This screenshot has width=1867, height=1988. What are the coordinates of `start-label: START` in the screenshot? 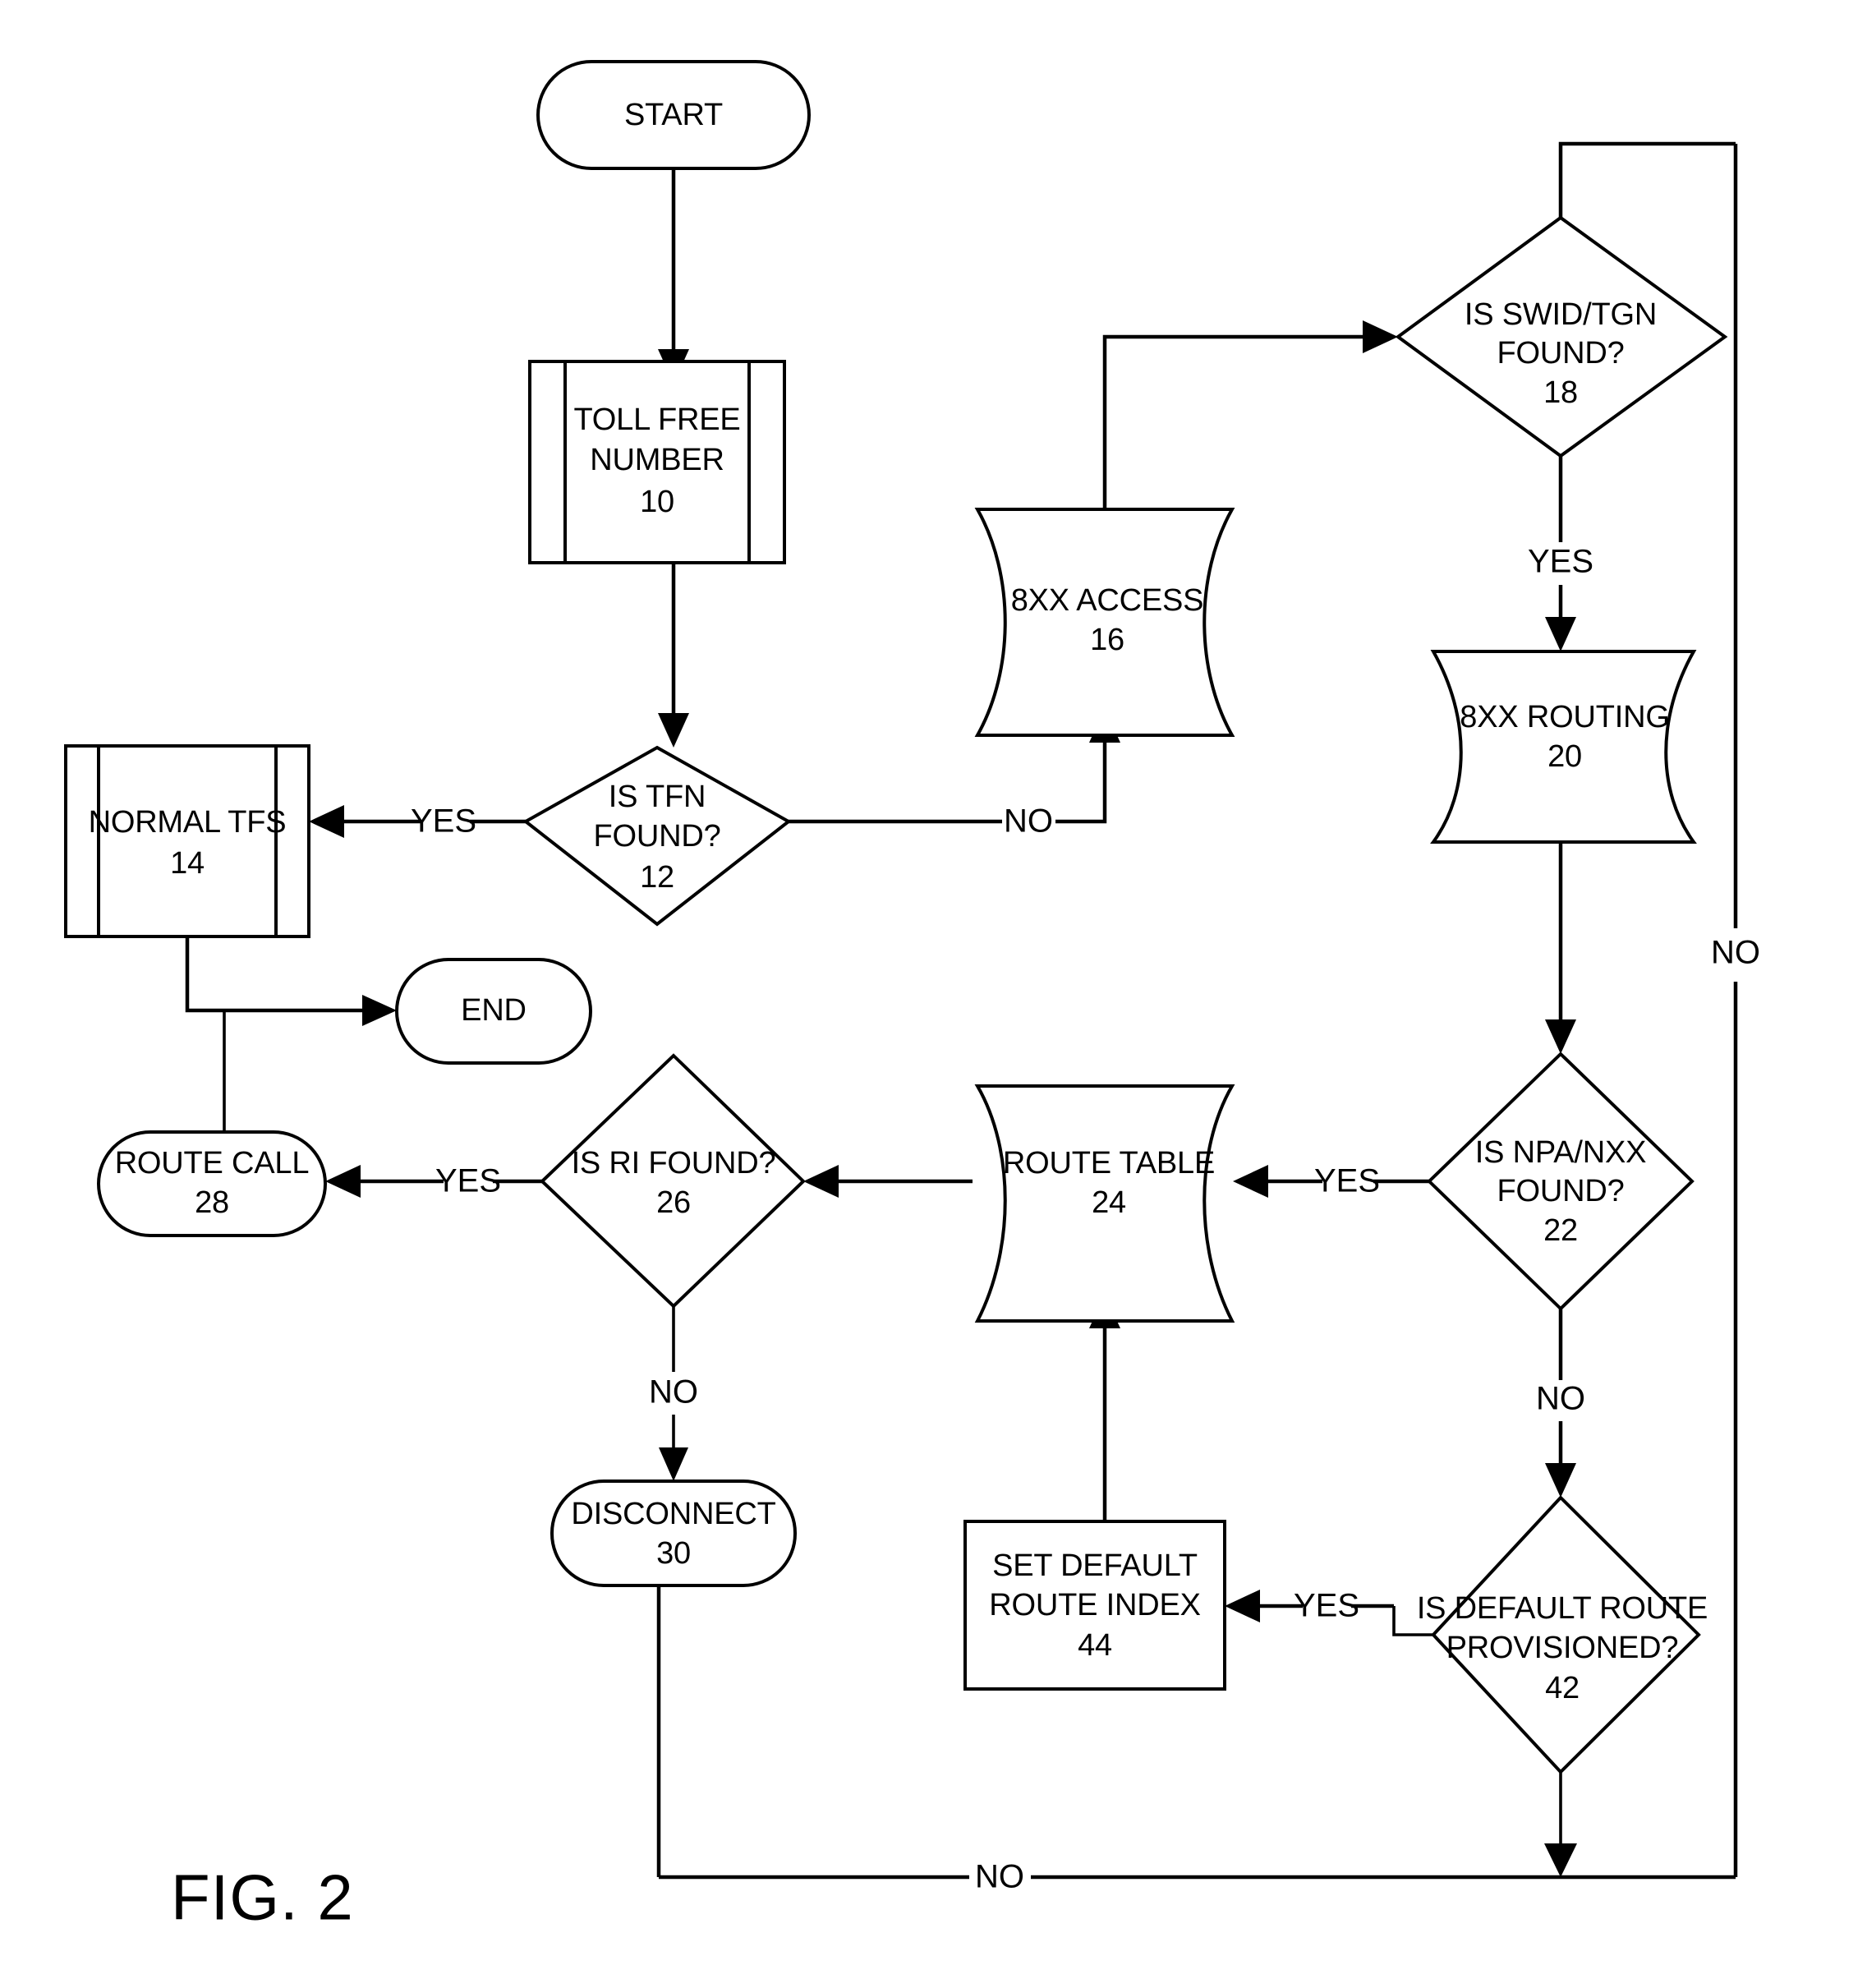 It's located at (673, 115).